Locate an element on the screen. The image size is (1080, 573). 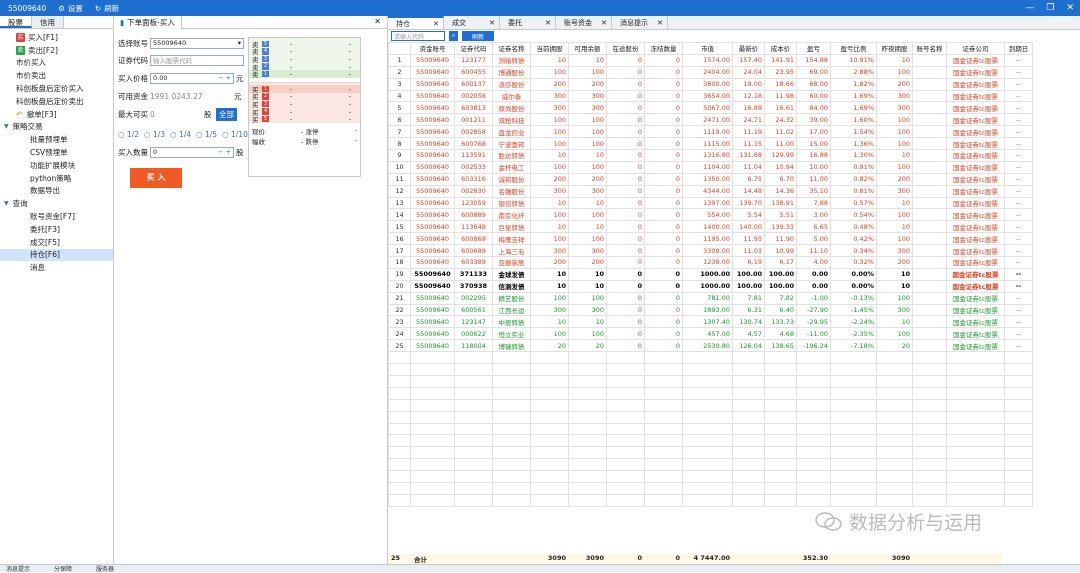
search-icon: ⌕ is located at coordinates (453, 36).